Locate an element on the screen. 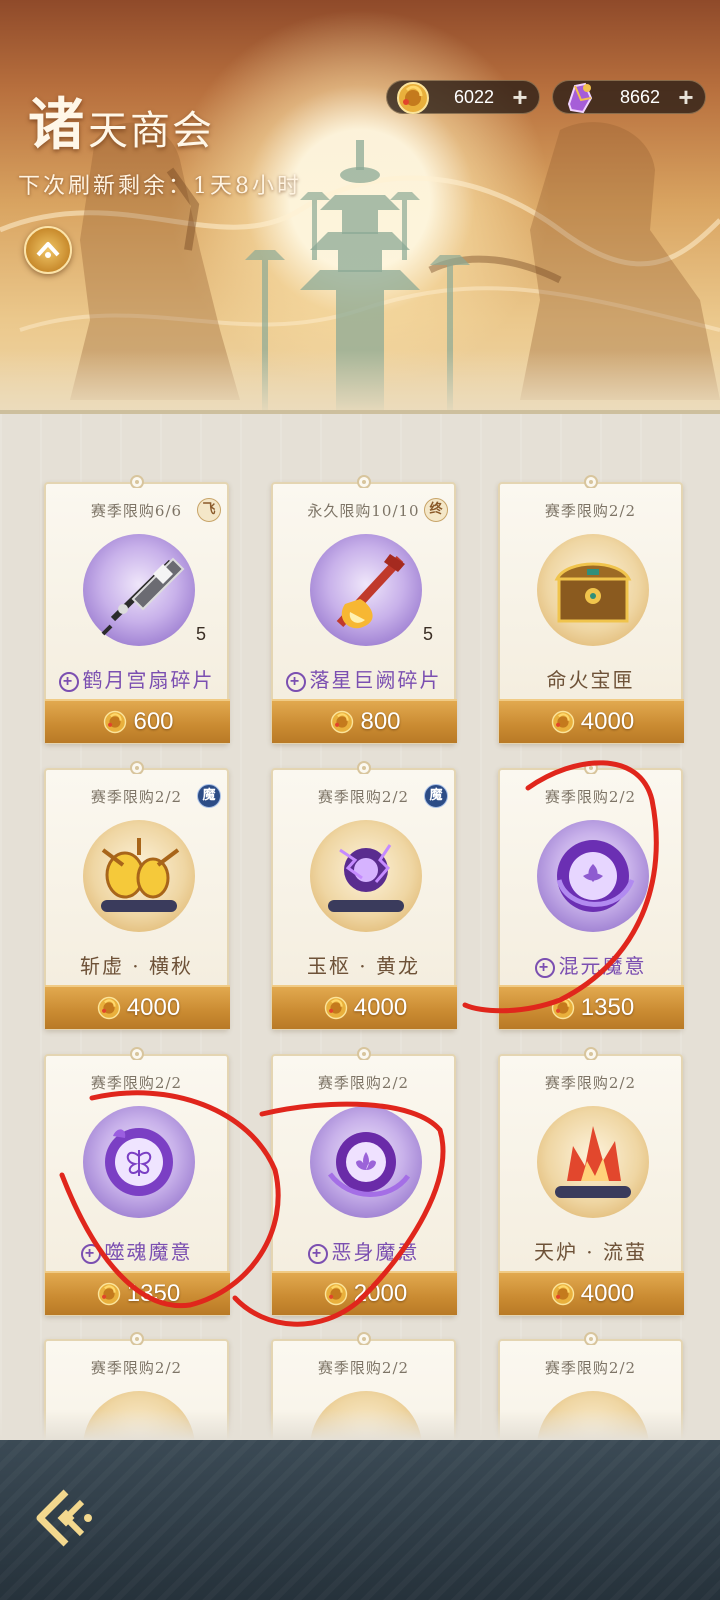 The image size is (720, 1600). purple-flower-orb-icon is located at coordinates (595, 876).